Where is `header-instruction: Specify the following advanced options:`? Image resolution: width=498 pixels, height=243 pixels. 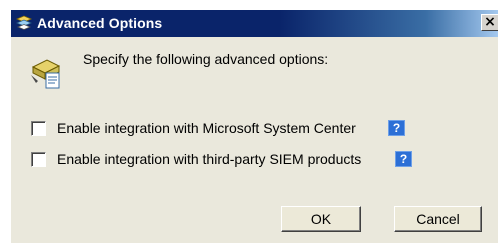
header-instruction: Specify the following advanced options: is located at coordinates (206, 59).